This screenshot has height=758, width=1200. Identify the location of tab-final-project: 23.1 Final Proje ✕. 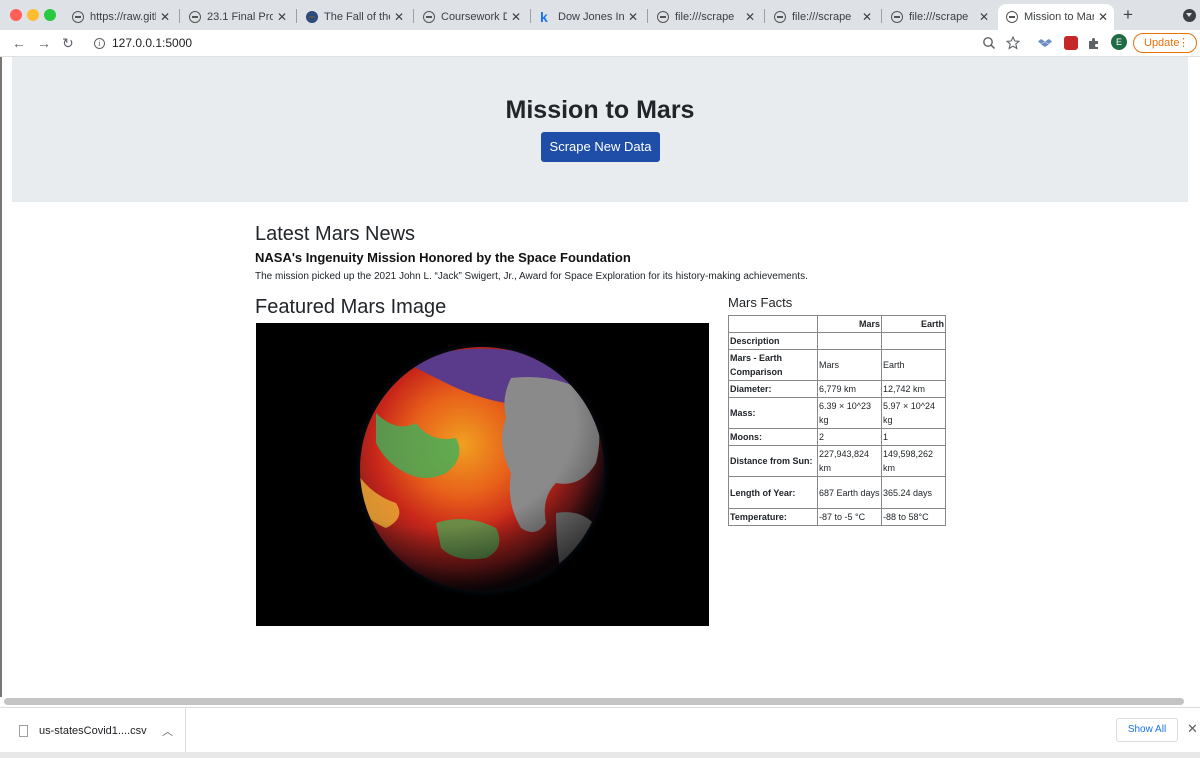
(237, 17).